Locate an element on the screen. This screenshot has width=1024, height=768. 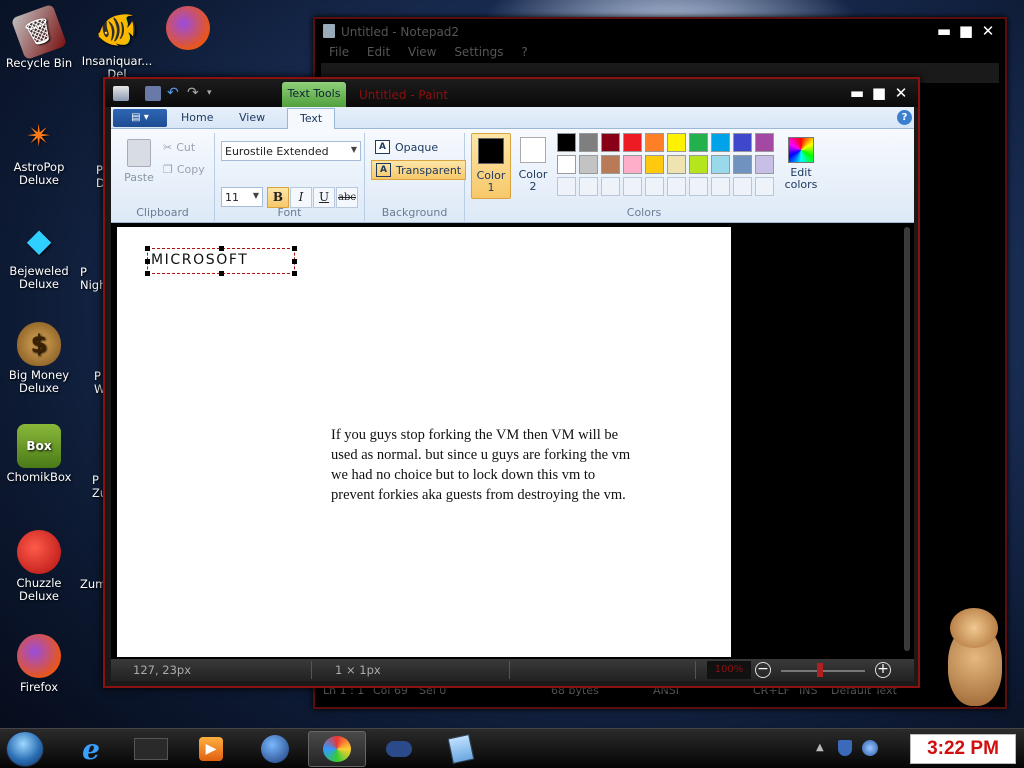
transparent-button: A Transparent is located at coordinates (419, 170).